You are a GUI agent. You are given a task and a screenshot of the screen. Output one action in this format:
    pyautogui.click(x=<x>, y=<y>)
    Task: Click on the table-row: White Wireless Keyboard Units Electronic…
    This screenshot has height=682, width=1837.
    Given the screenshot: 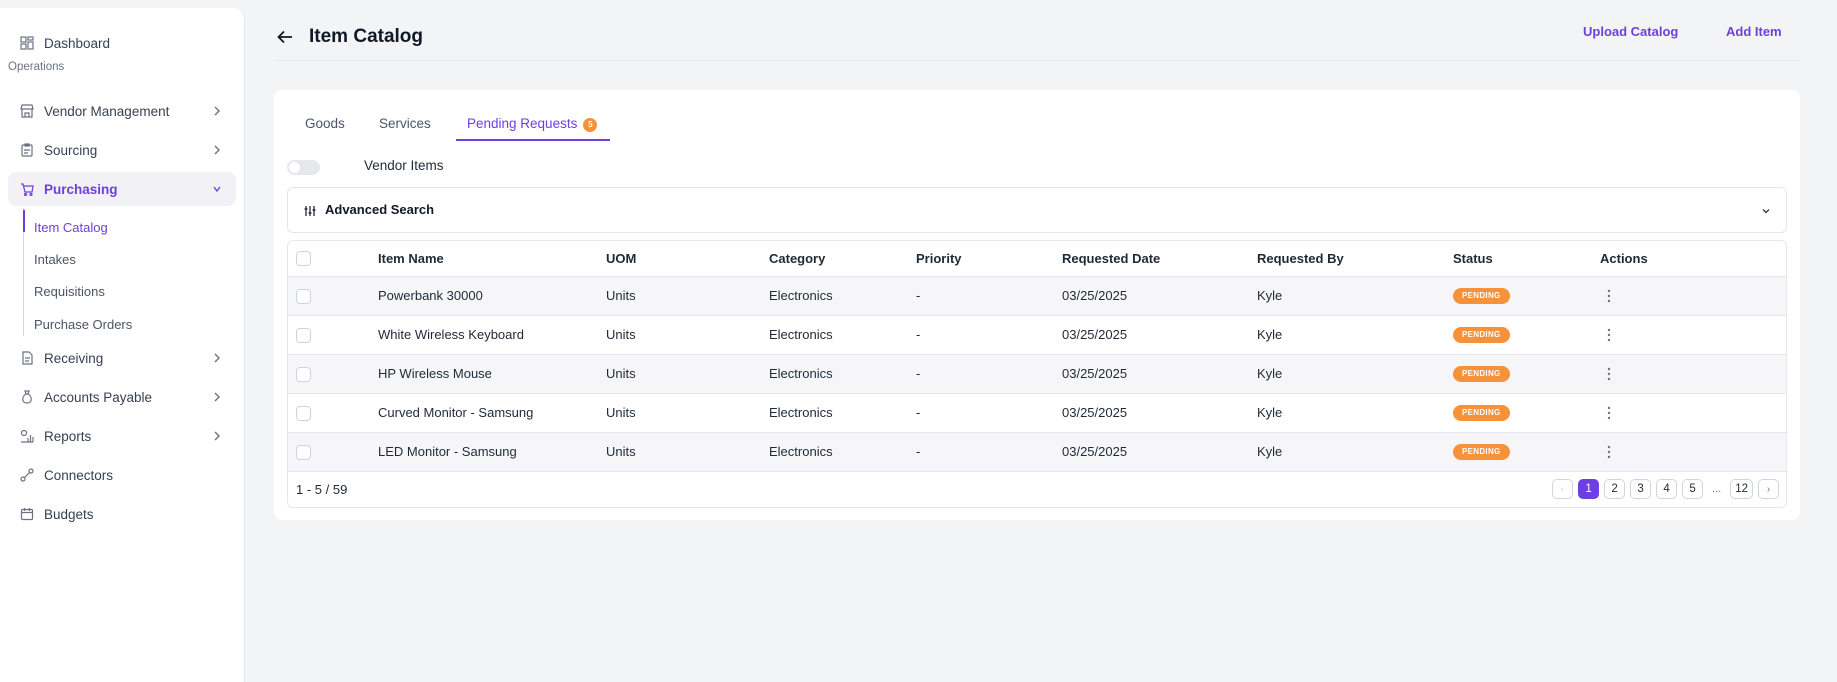 What is the action you would take?
    pyautogui.click(x=1037, y=335)
    